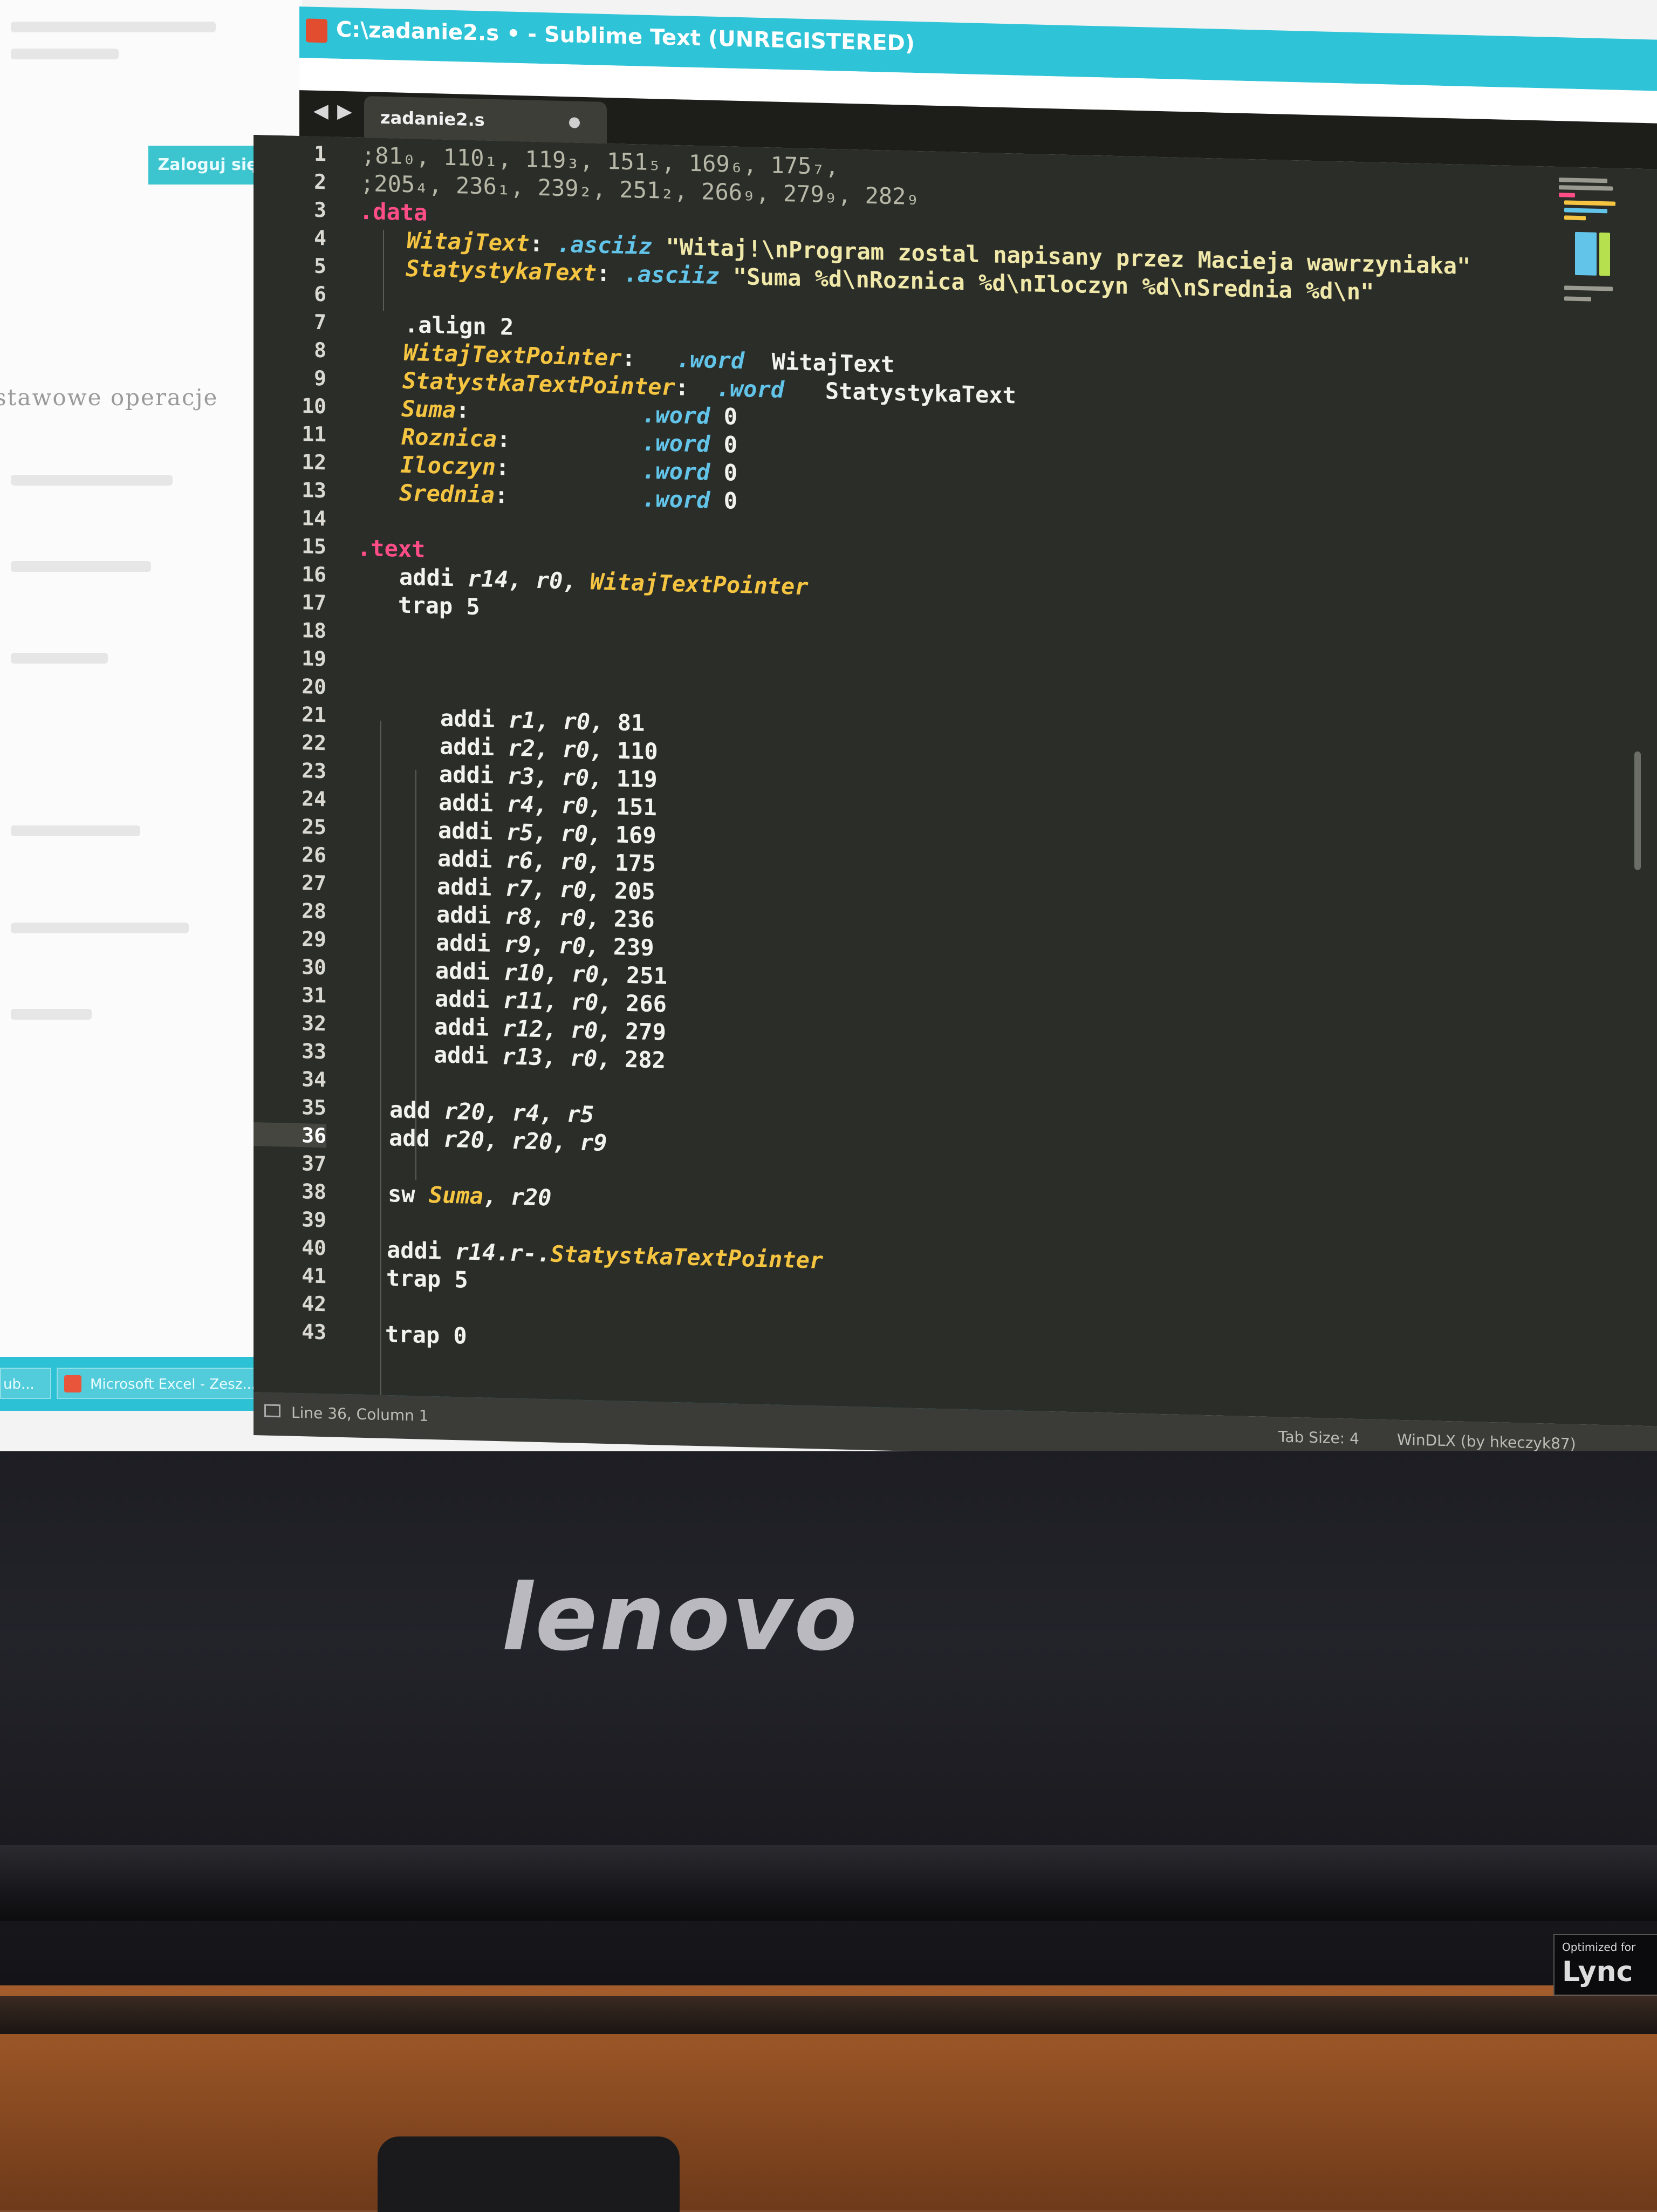 This screenshot has width=1657, height=2212. I want to click on tab-nav-forward-icon: ▶, so click(344, 112).